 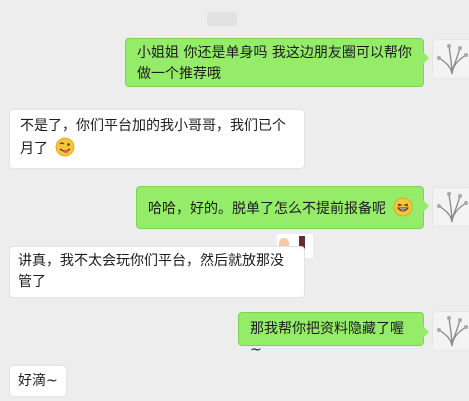 I want to click on message-bubble-other: 好滴~, so click(x=38, y=381).